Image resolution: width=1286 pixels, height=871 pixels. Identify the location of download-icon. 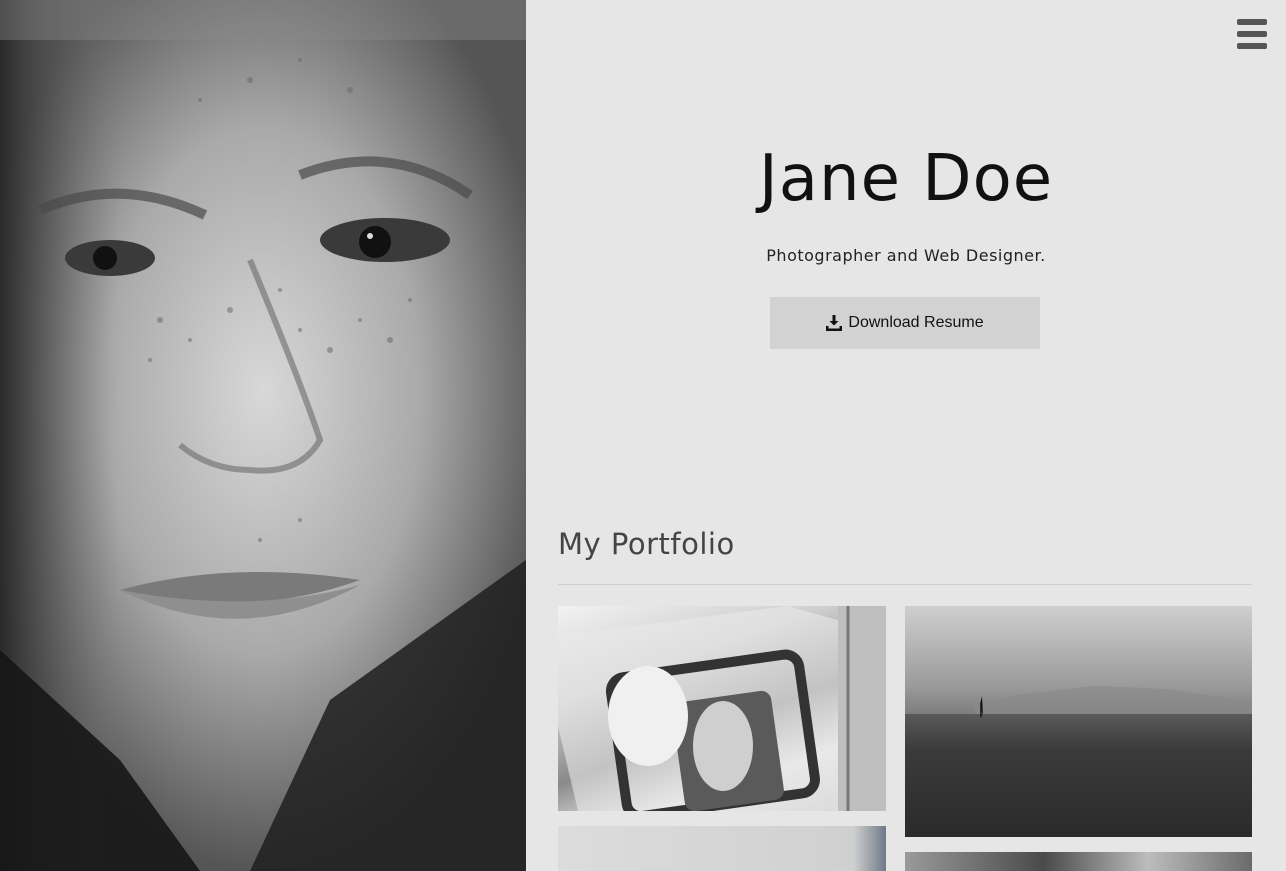
(834, 323).